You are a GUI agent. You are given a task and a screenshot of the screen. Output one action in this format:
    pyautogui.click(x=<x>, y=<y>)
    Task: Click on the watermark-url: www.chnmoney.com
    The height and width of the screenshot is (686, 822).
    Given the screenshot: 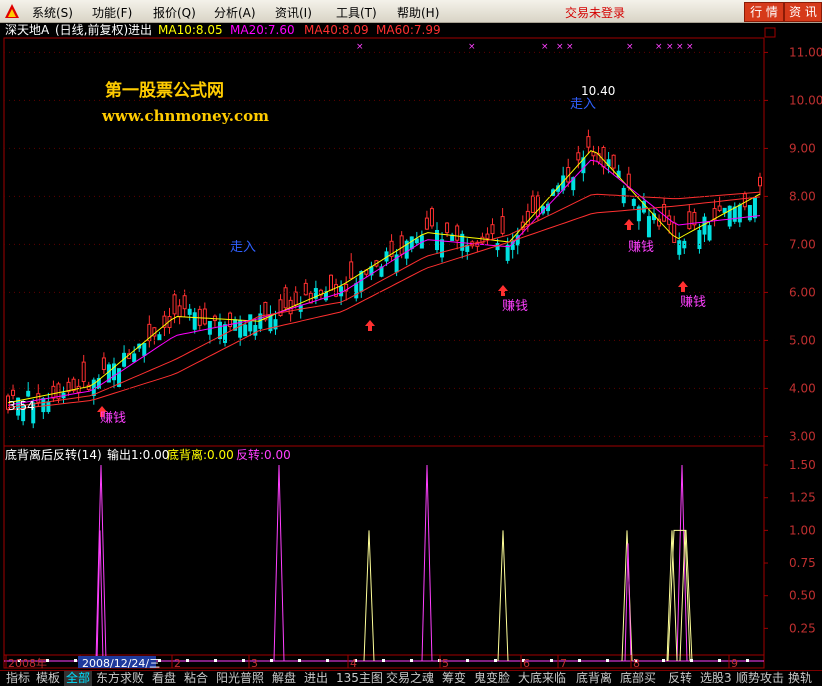 What is the action you would take?
    pyautogui.click(x=185, y=116)
    